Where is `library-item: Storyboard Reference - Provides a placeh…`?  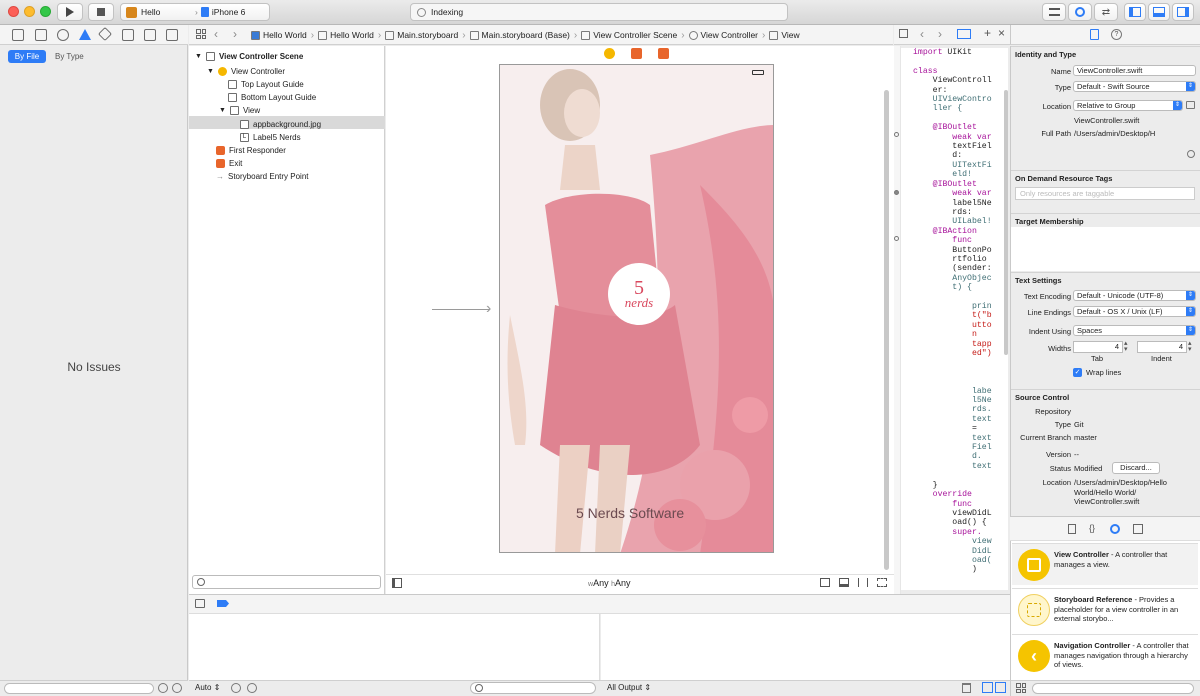 library-item: Storyboard Reference - Provides a placeh… is located at coordinates (1105, 609).